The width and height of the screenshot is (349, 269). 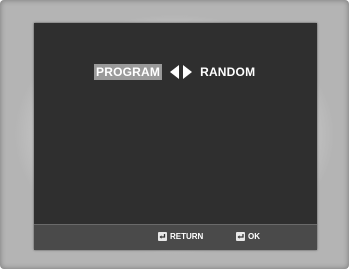 What do you see at coordinates (181, 72) in the screenshot?
I see `arrow-pair` at bounding box center [181, 72].